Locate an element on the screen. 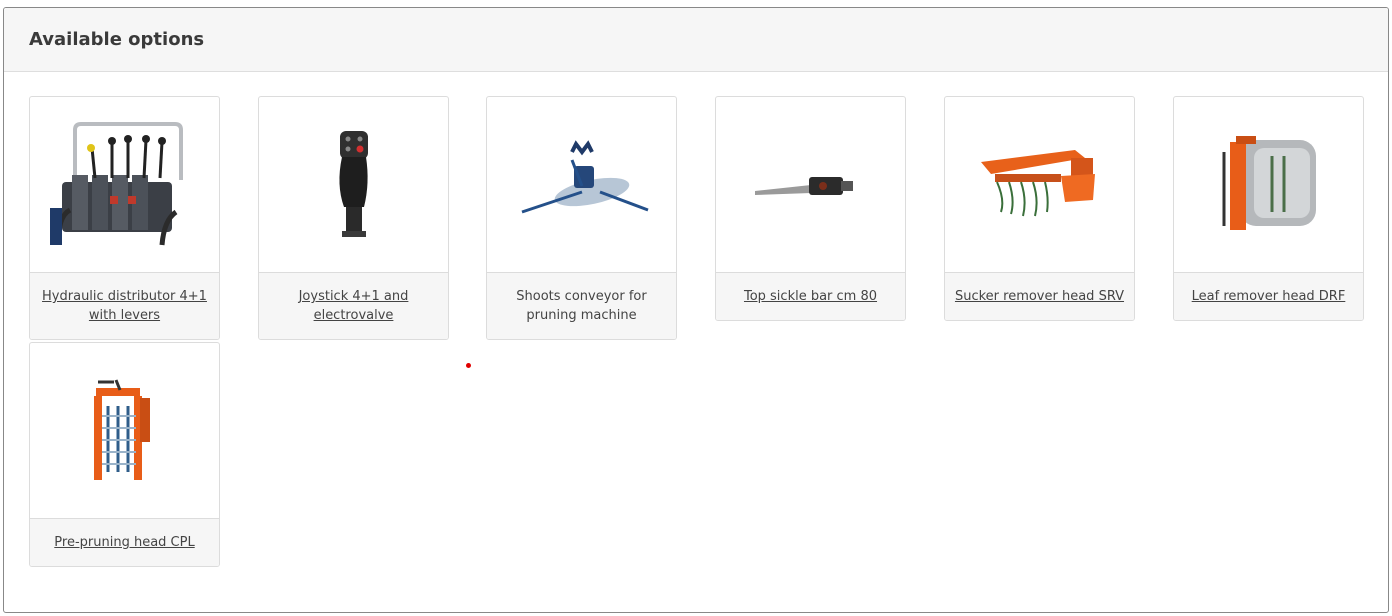 Image resolution: width=1392 pixels, height=616 pixels. option-card: Pre-pruning head CPL is located at coordinates (124, 454).